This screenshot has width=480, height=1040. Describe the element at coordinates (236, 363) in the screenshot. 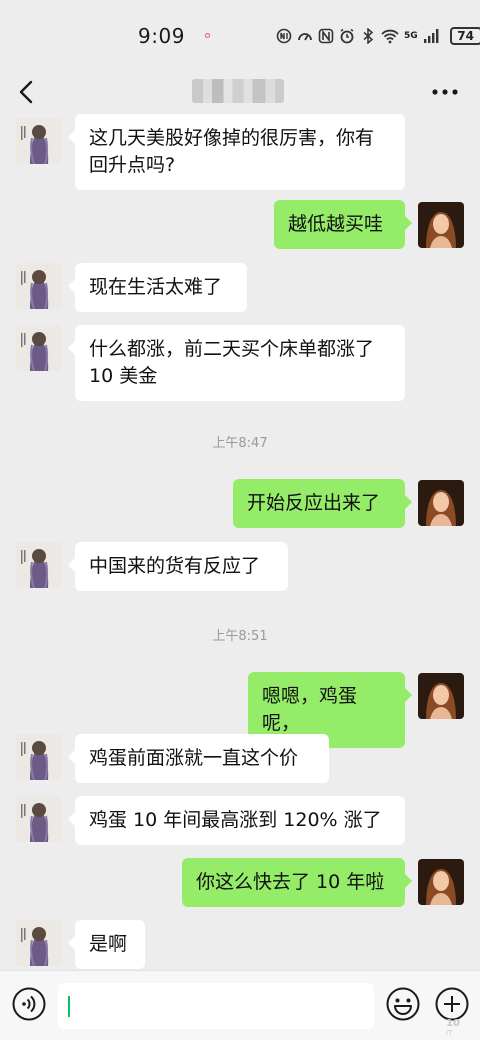

I see `message-bubble-incoming: 什么都涨，前二天买个床单都涨了 10 美金` at that location.